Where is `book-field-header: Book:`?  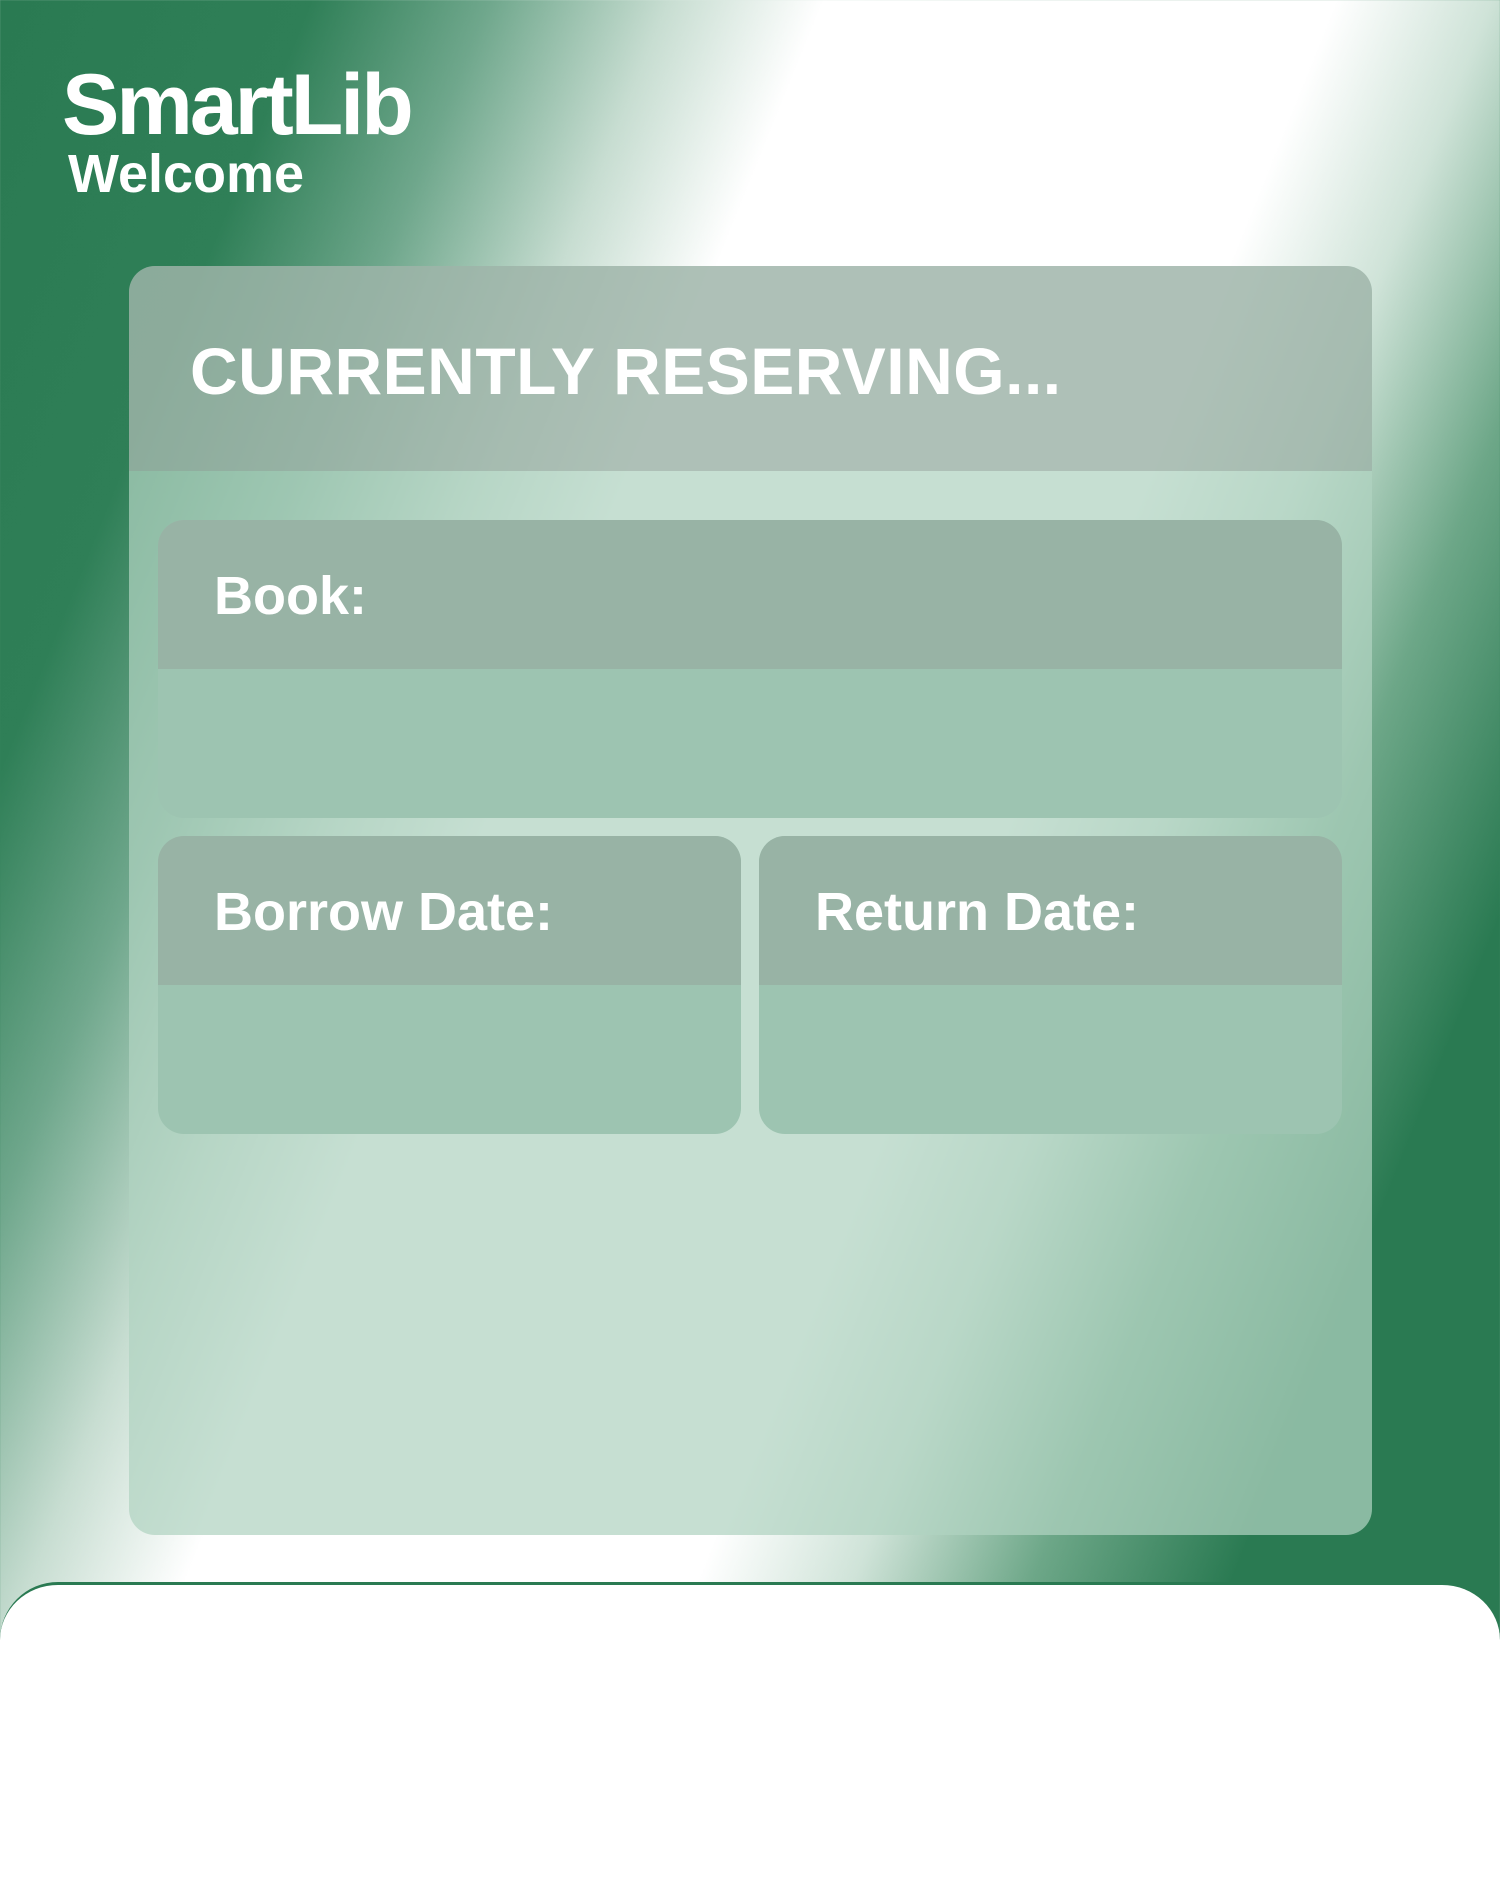 book-field-header: Book: is located at coordinates (750, 594).